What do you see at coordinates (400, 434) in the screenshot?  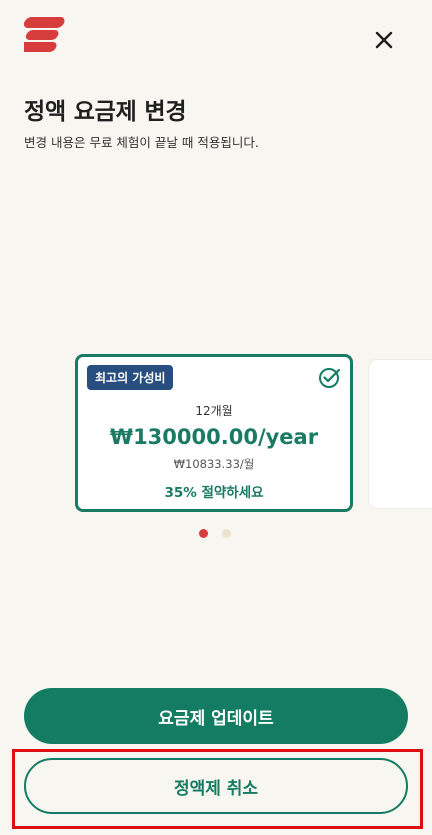 I see `plan-card-next` at bounding box center [400, 434].